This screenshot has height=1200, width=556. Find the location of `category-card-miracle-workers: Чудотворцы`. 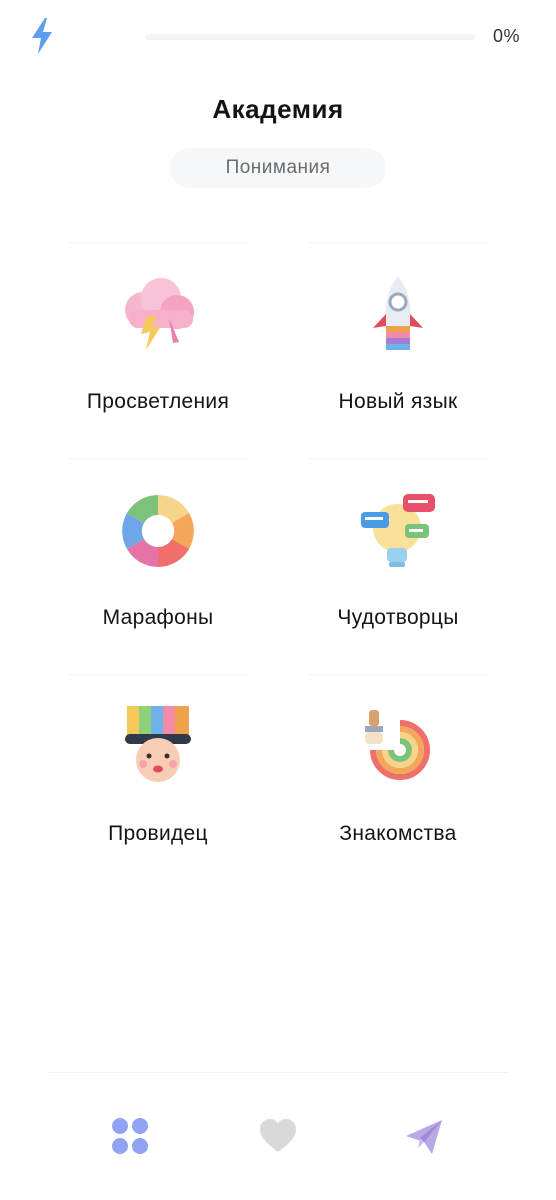

category-card-miracle-workers: Чудотворцы is located at coordinates (398, 562).